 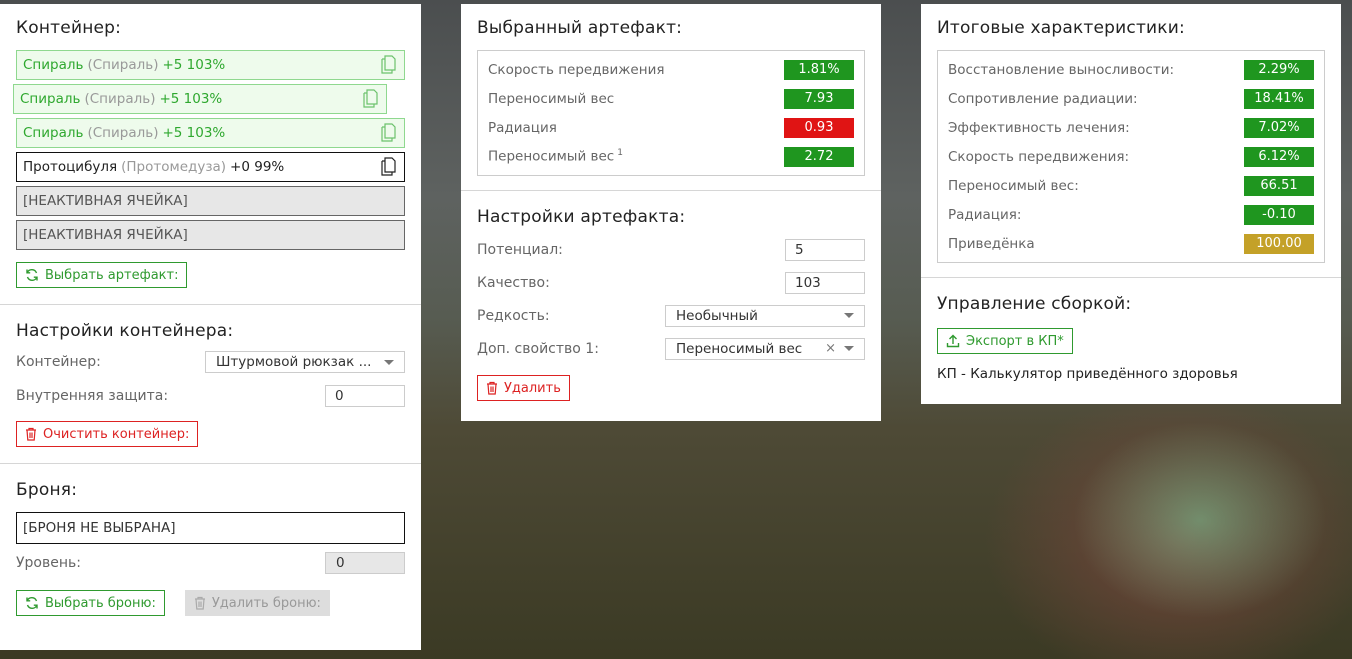 I want to click on stat-label: Радиация:, so click(x=985, y=214).